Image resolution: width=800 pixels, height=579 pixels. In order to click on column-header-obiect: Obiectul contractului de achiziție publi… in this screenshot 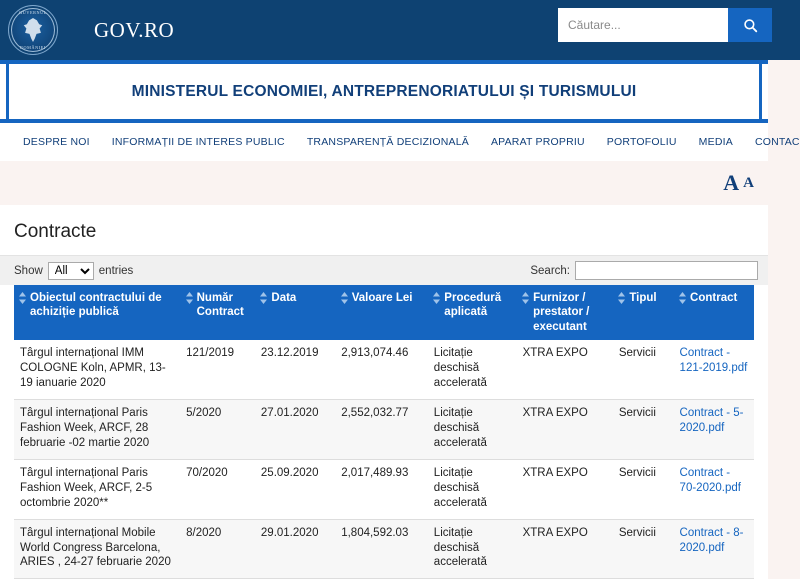, I will do `click(97, 313)`.